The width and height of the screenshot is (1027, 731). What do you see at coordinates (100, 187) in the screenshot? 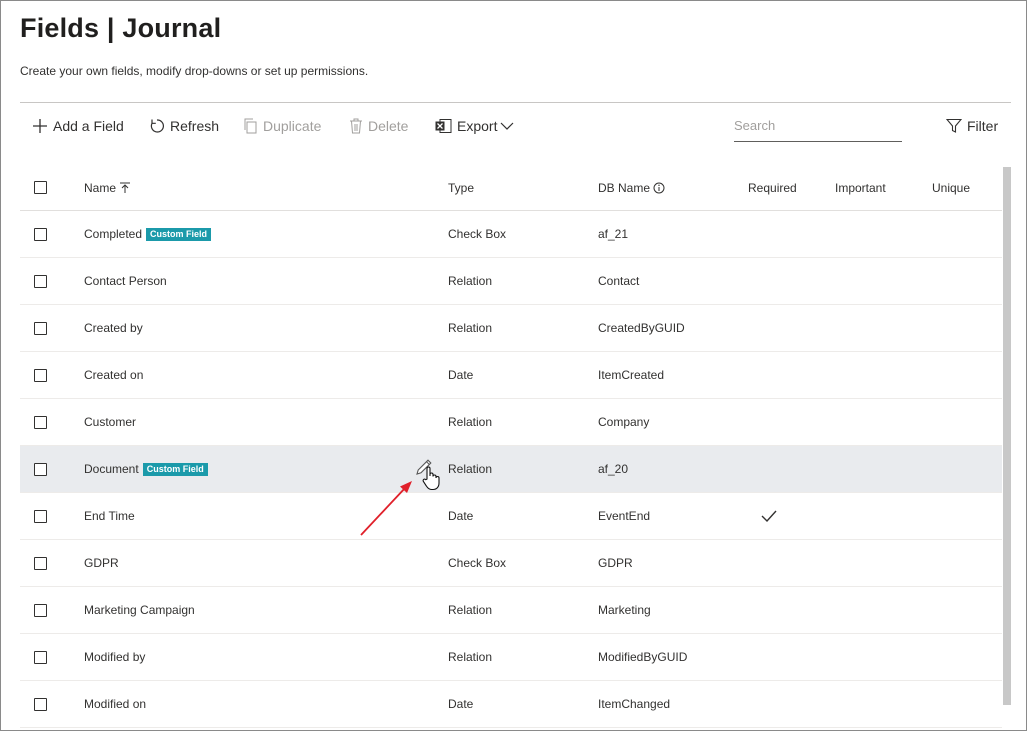
I see `column-name-label: Name` at bounding box center [100, 187].